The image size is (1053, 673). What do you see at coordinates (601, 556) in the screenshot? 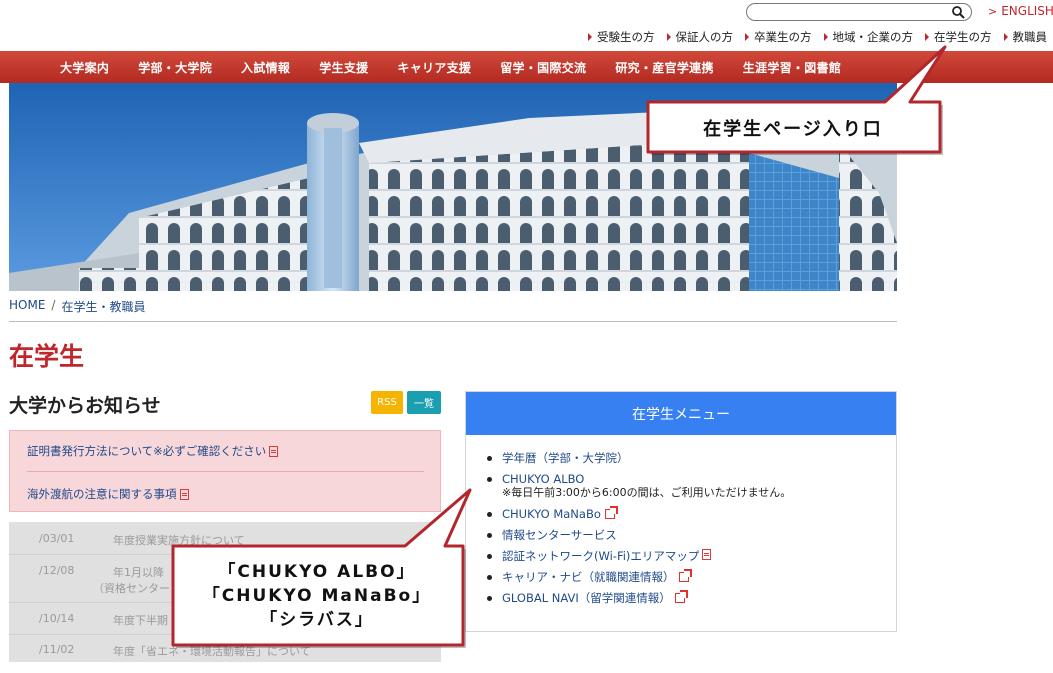
I see `menu-item-label: 認証ネットワーク(Wi-Fi)エリアマップ` at bounding box center [601, 556].